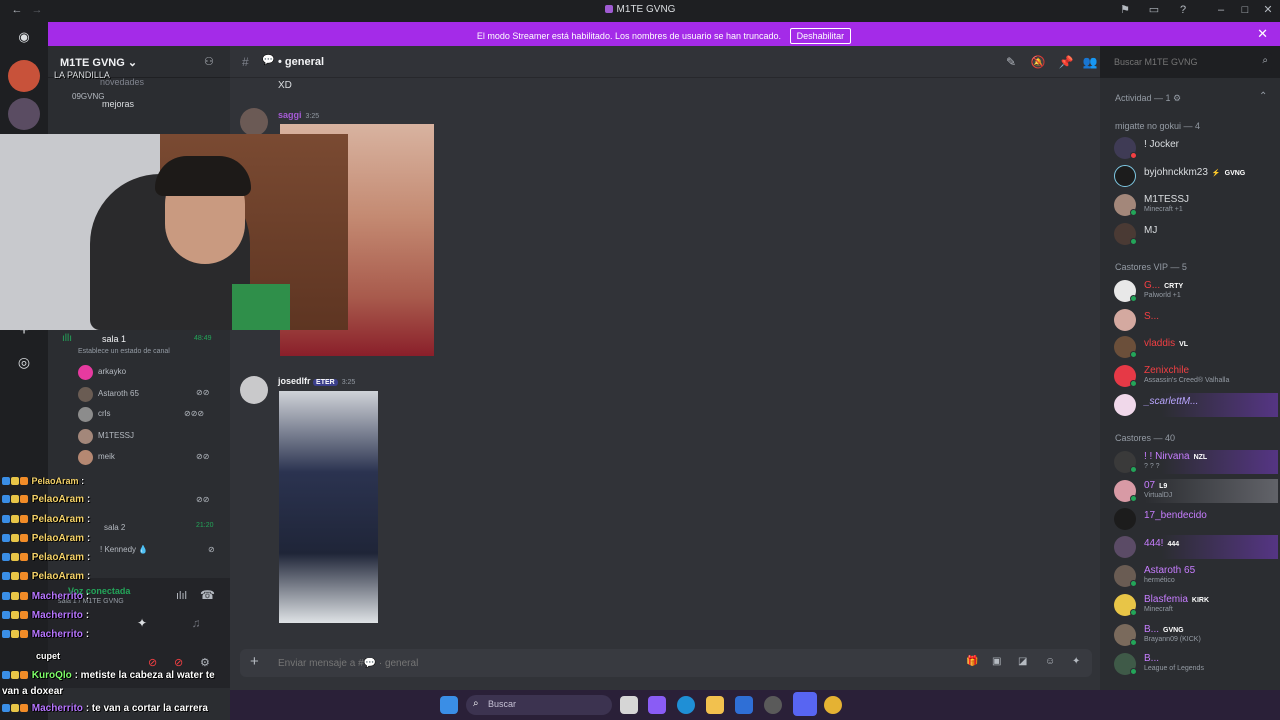  I want to click on member-item: ! ! Nirvana NZL? ? ?, so click(1195, 462).